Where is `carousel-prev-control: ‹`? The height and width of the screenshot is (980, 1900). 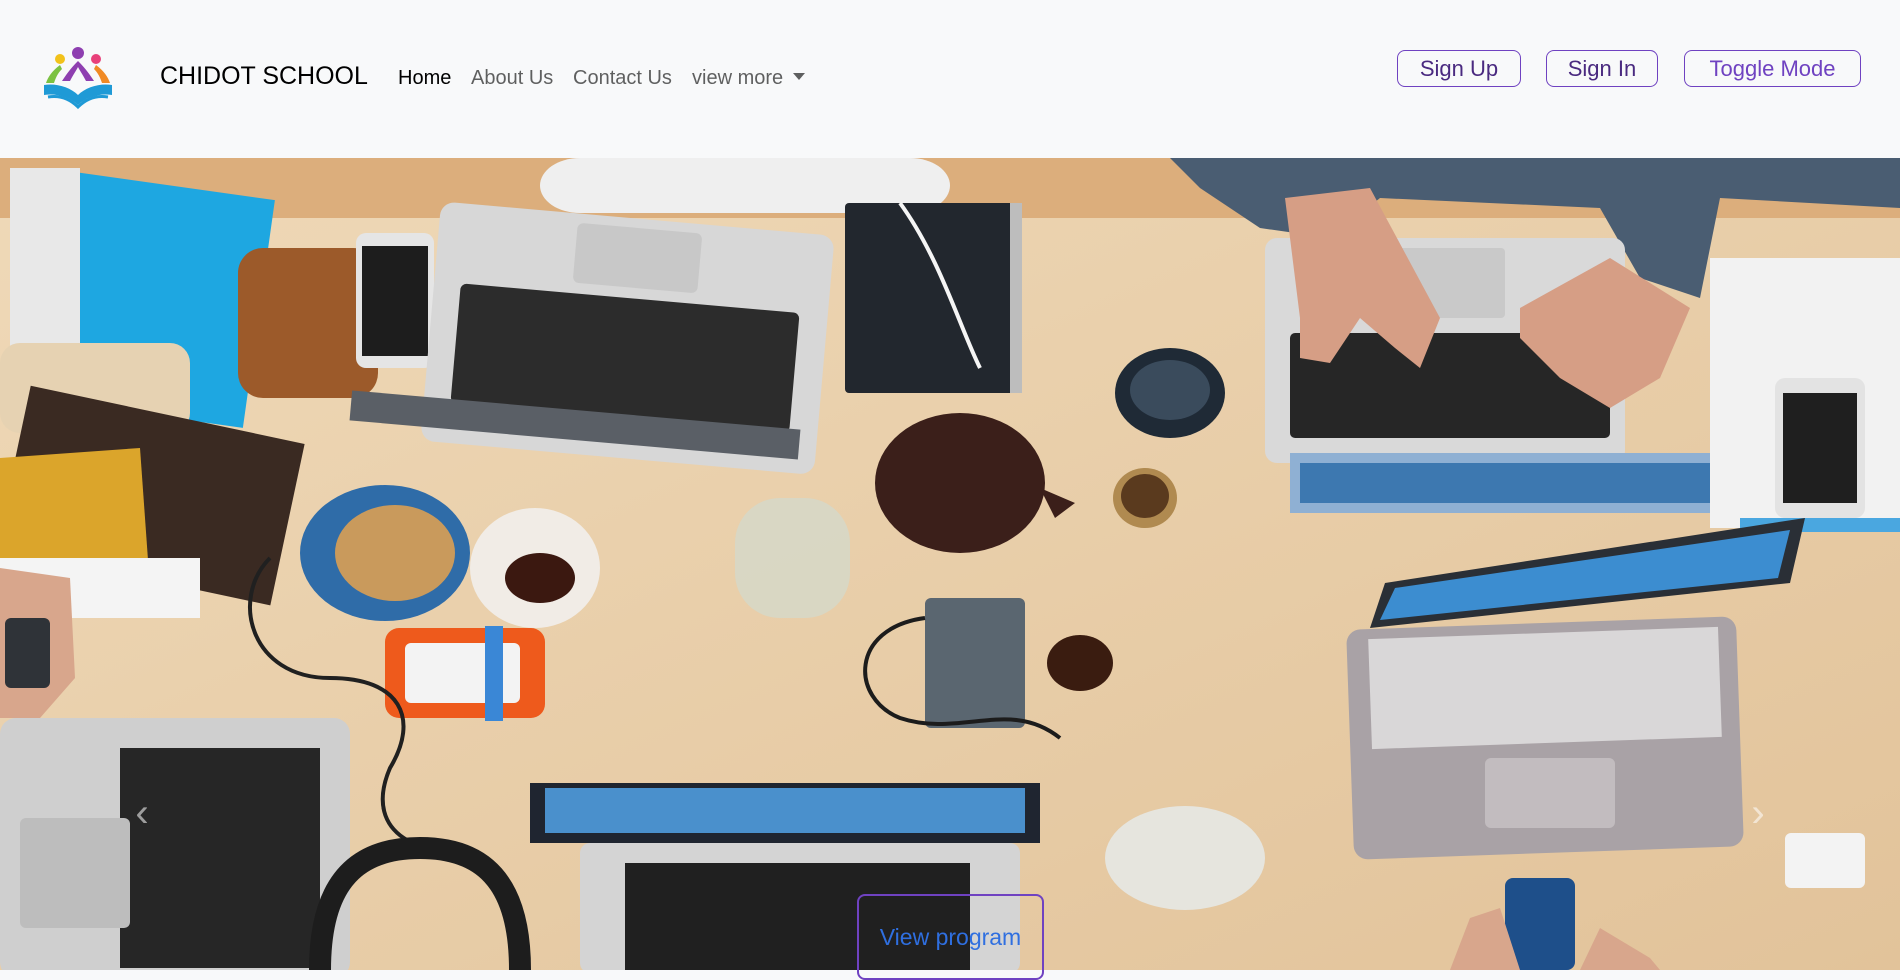 carousel-prev-control: ‹ is located at coordinates (142, 813).